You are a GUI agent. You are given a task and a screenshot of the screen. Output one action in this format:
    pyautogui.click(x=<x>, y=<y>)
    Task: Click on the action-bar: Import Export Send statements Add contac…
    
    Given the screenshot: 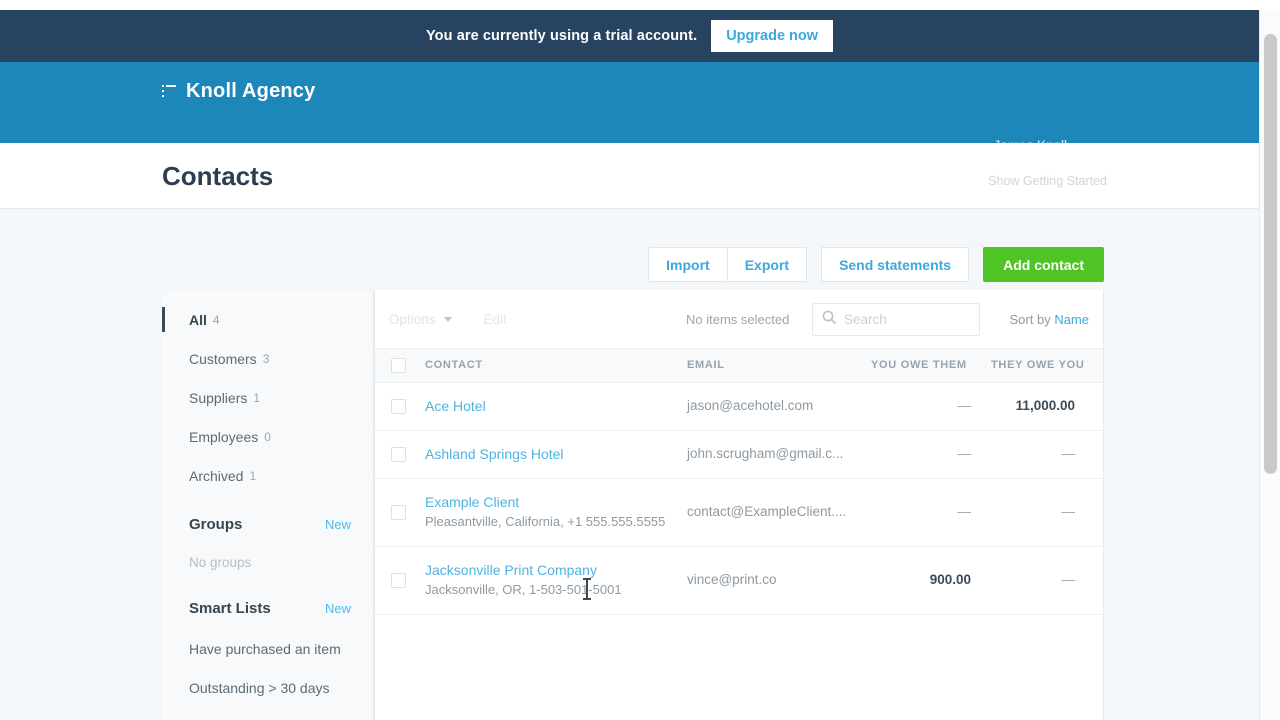 What is the action you would take?
    pyautogui.click(x=876, y=264)
    